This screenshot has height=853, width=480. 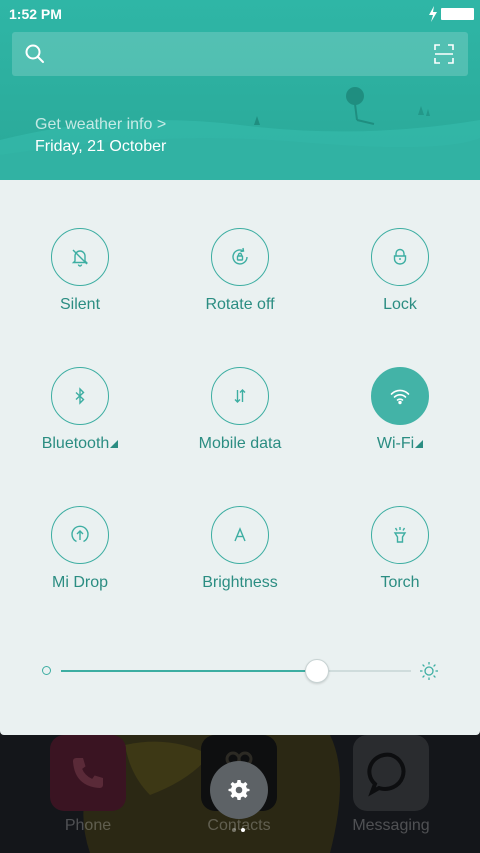 I want to click on brightness-auto-icon, so click(x=240, y=534).